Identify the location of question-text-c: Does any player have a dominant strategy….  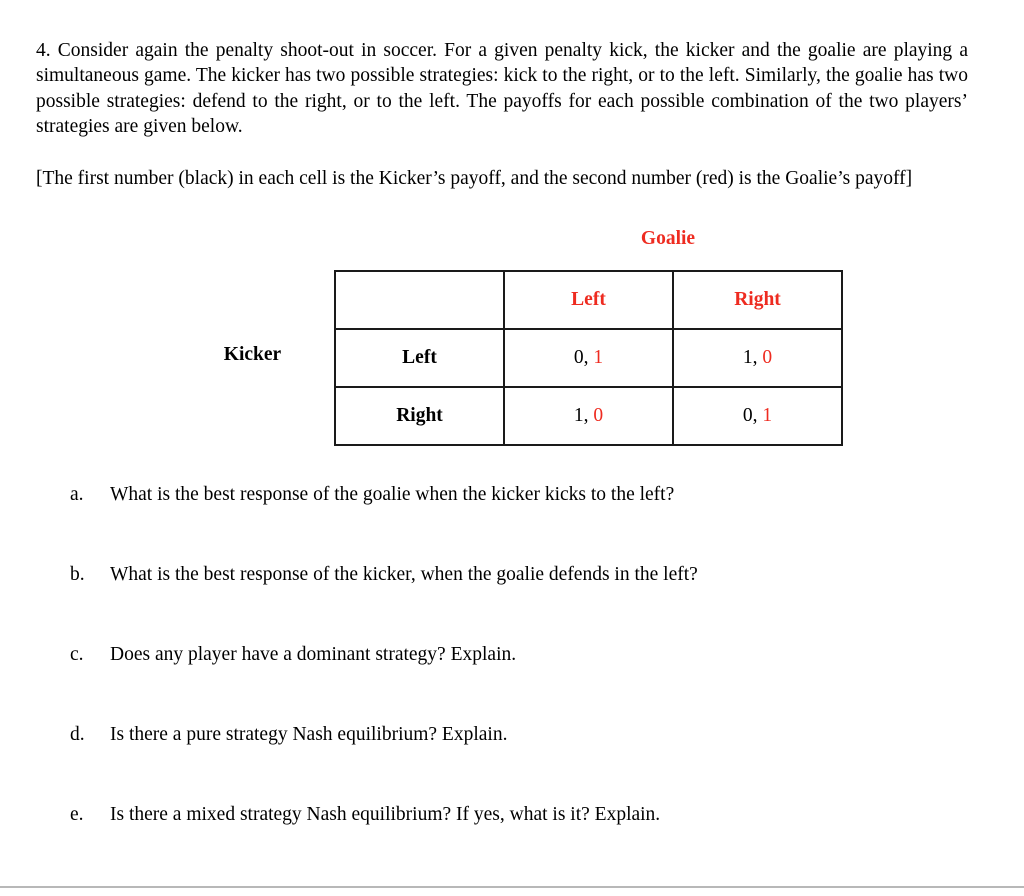
(313, 654).